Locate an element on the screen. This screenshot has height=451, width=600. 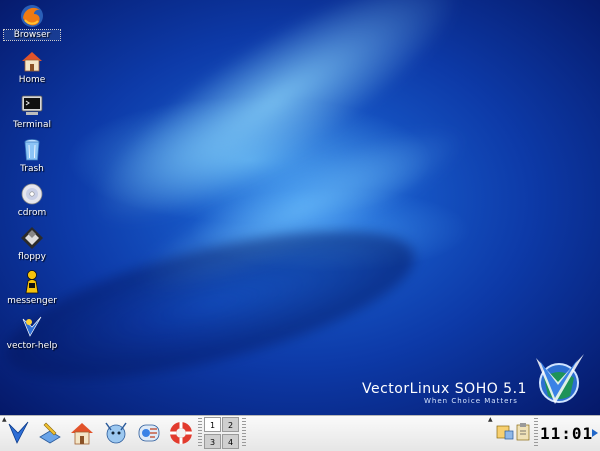
cdrom-icon is located at coordinates (32, 194).